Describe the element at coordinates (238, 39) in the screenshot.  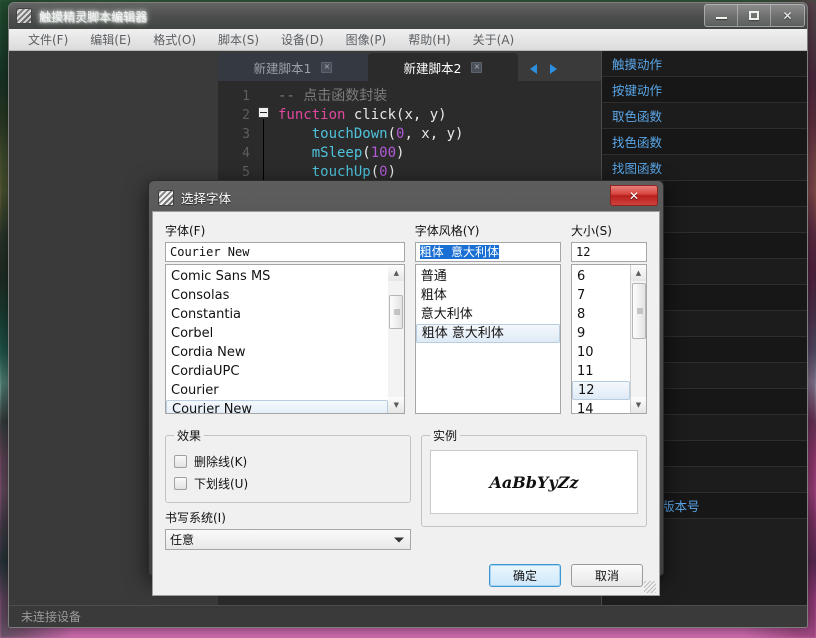
I see `menu-script: 脚本(S)` at that location.